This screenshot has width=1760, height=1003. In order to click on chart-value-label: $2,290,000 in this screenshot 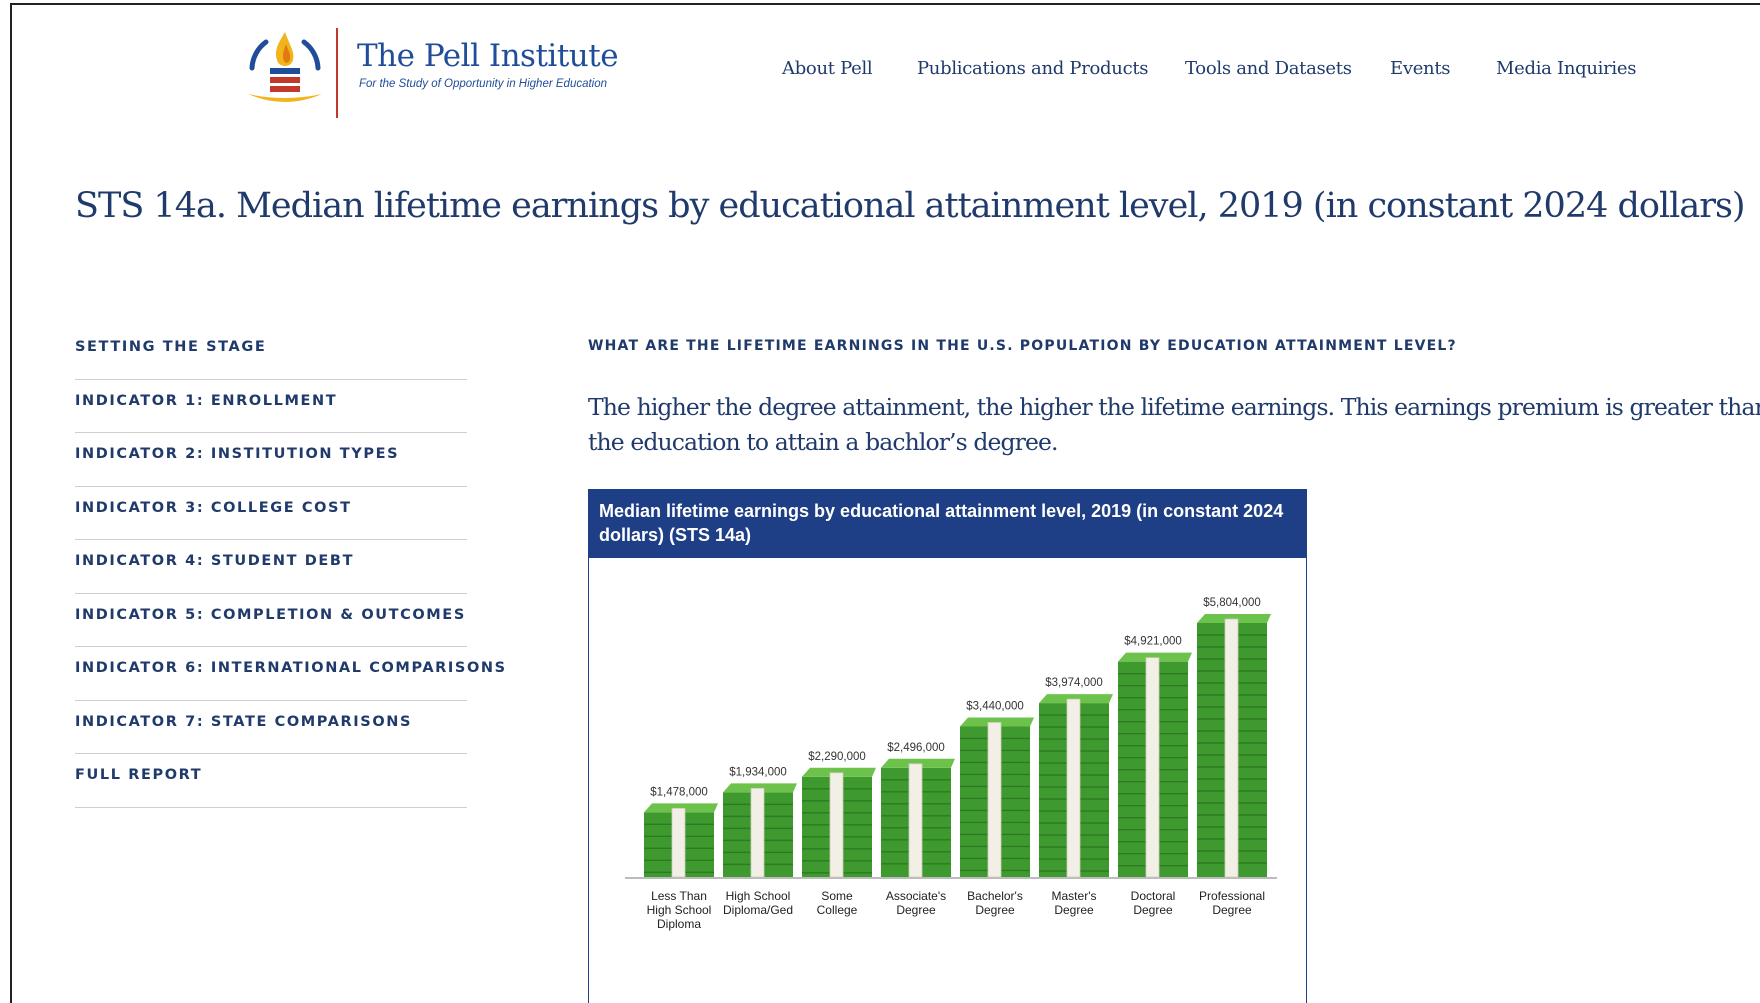, I will do `click(837, 757)`.